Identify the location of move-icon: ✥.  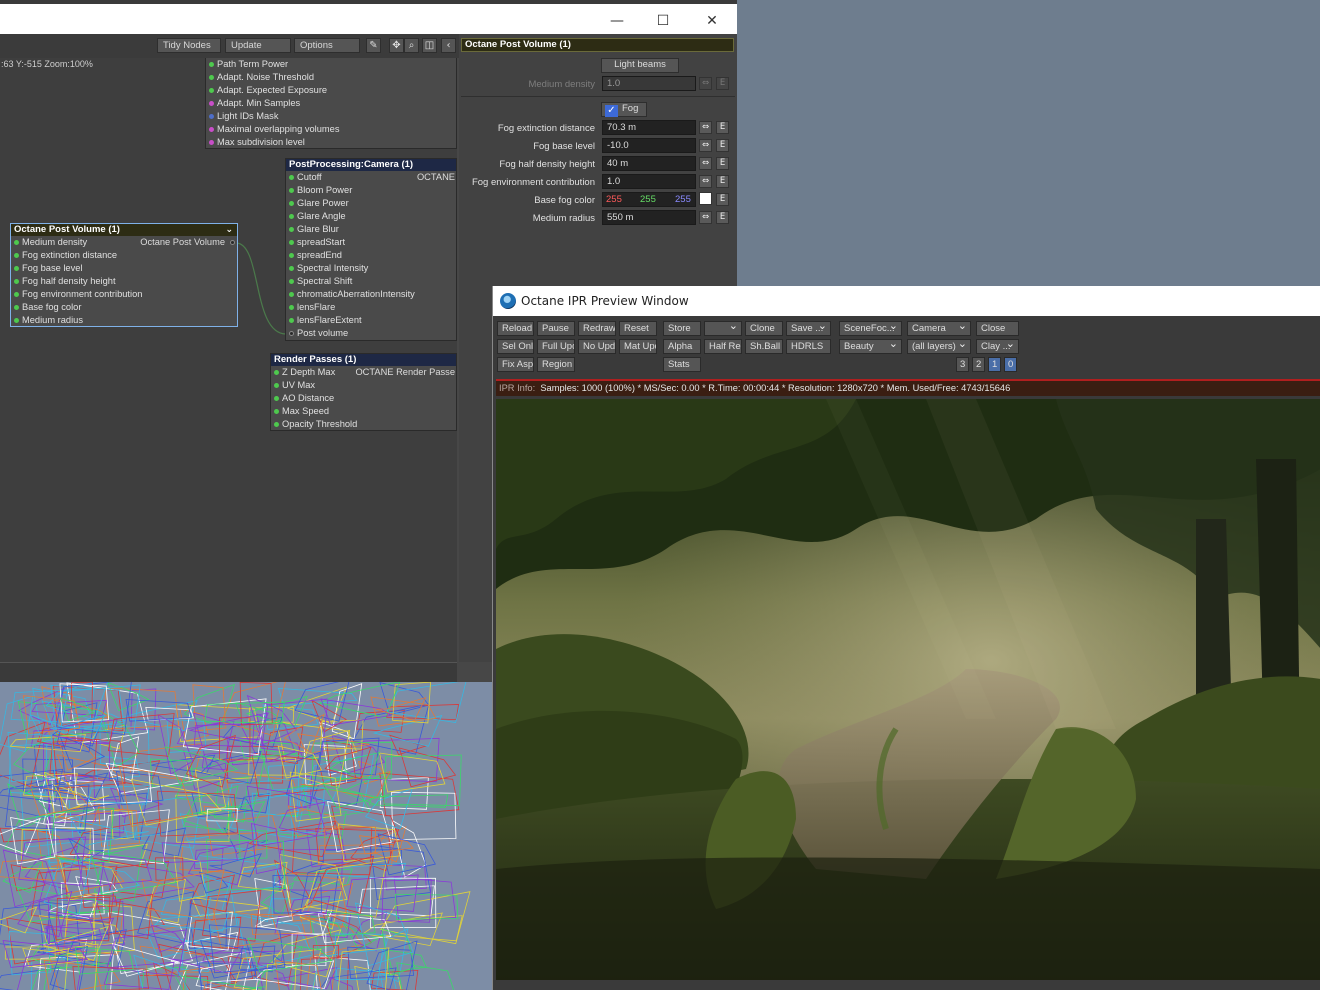
(396, 45).